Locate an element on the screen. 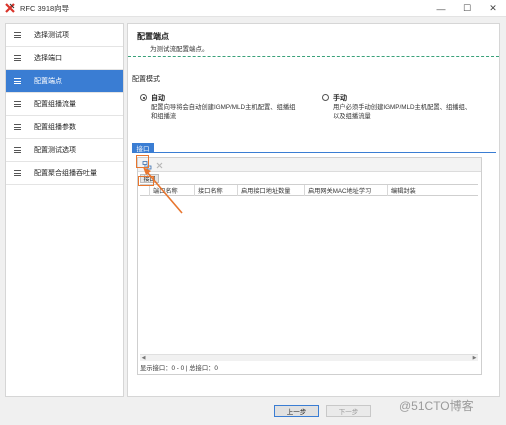 The width and height of the screenshot is (506, 425). step-label: 配置聚合组播吞吐量 is located at coordinates (65, 173).